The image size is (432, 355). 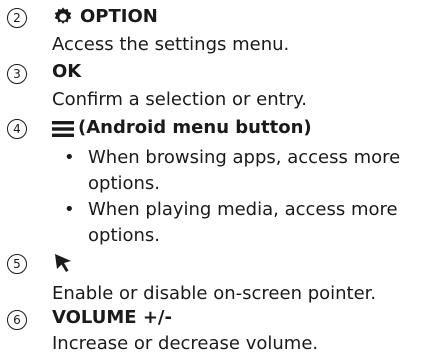 I want to click on title-text: Android menu button, so click(x=195, y=127).